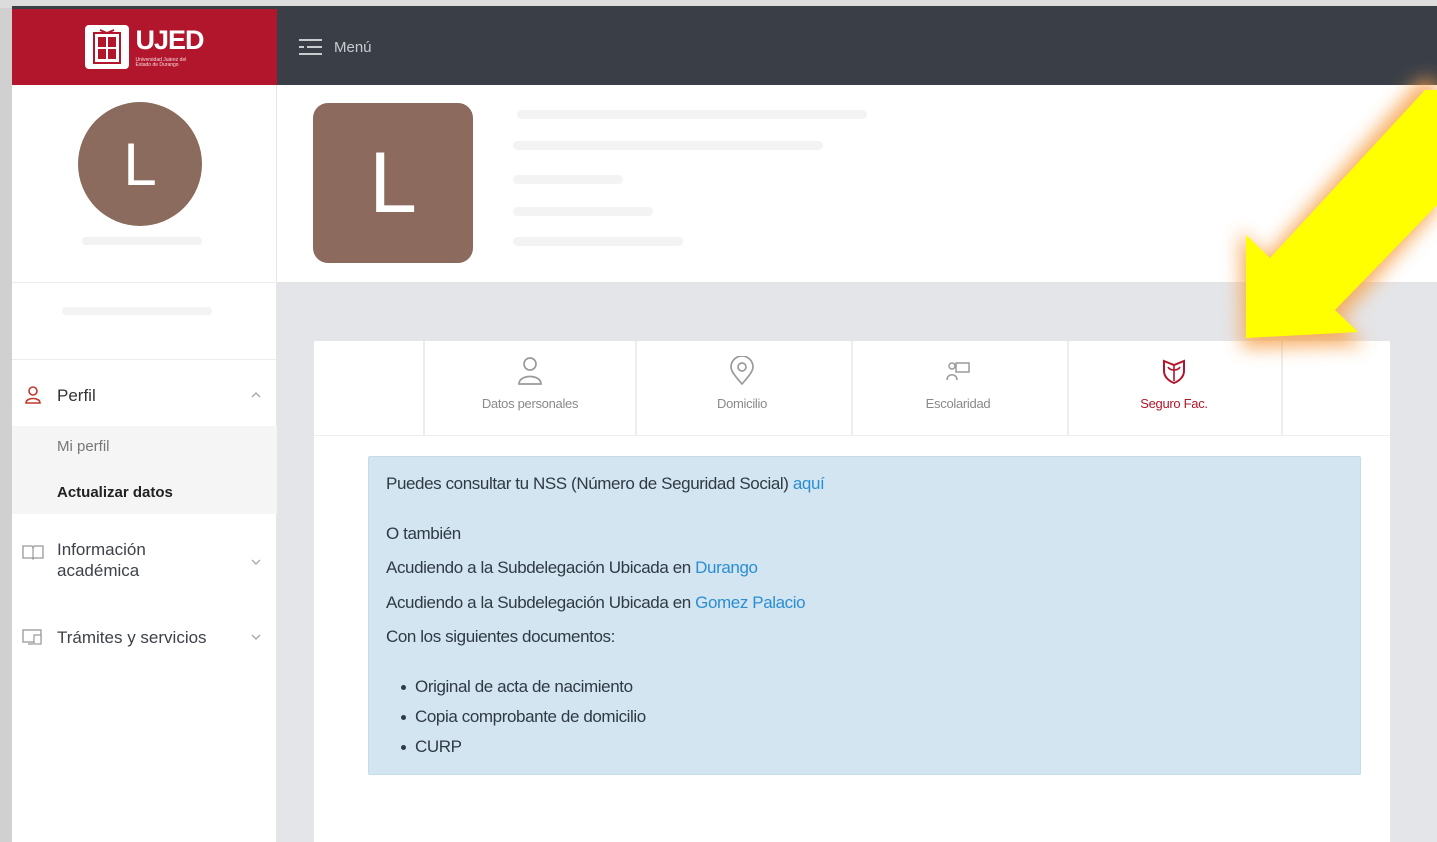 This screenshot has width=1437, height=842. Describe the element at coordinates (98, 570) in the screenshot. I see `sidebar-item-label-line2: académica` at that location.